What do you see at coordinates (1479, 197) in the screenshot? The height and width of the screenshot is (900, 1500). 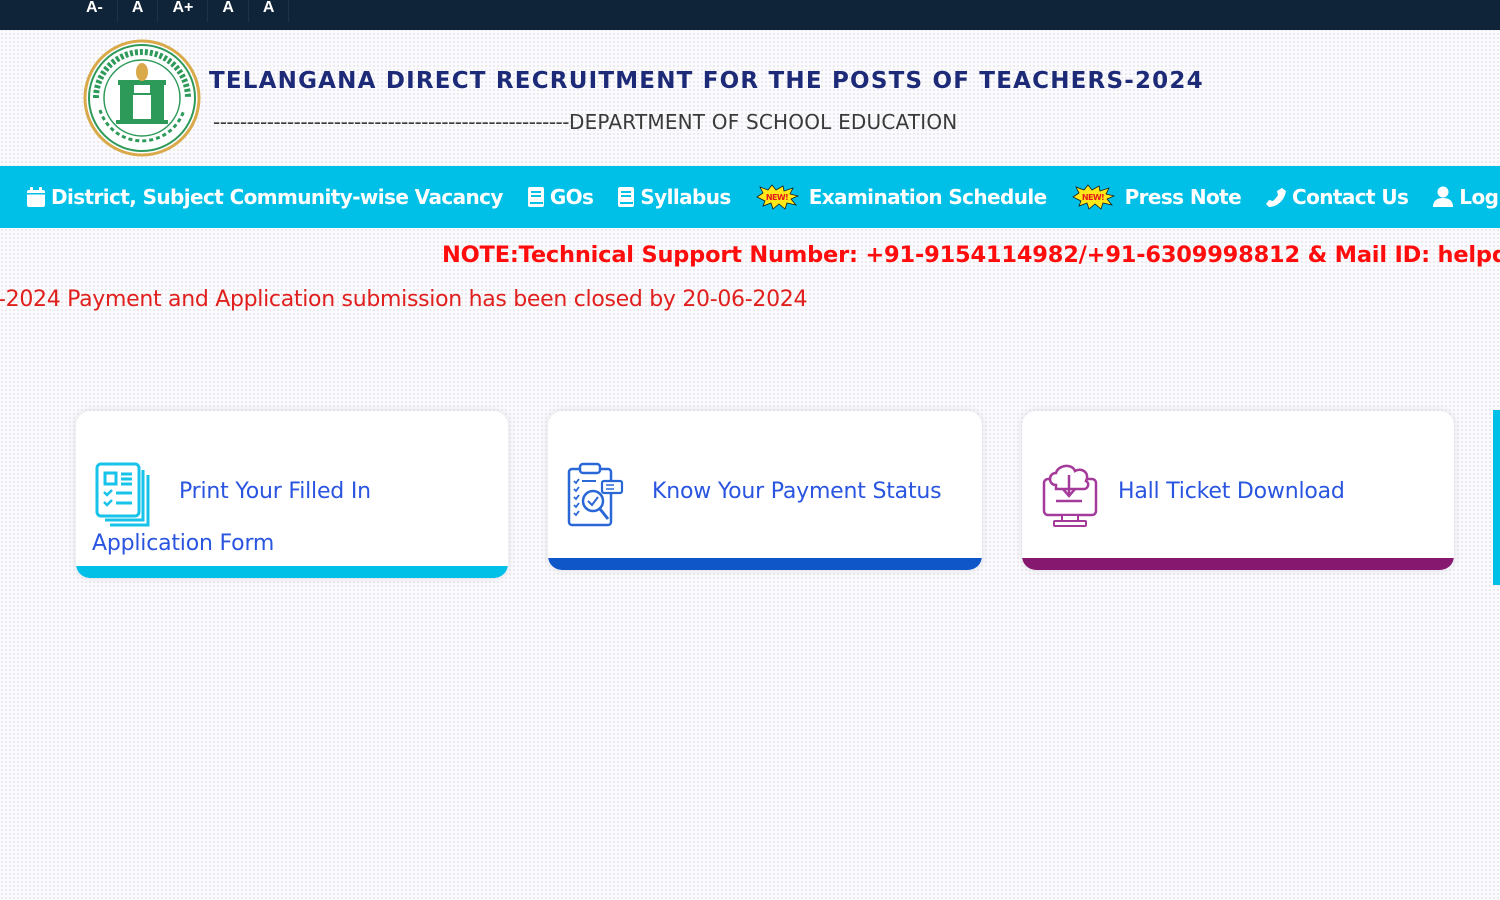 I see `nav-log-in-label: Log In` at bounding box center [1479, 197].